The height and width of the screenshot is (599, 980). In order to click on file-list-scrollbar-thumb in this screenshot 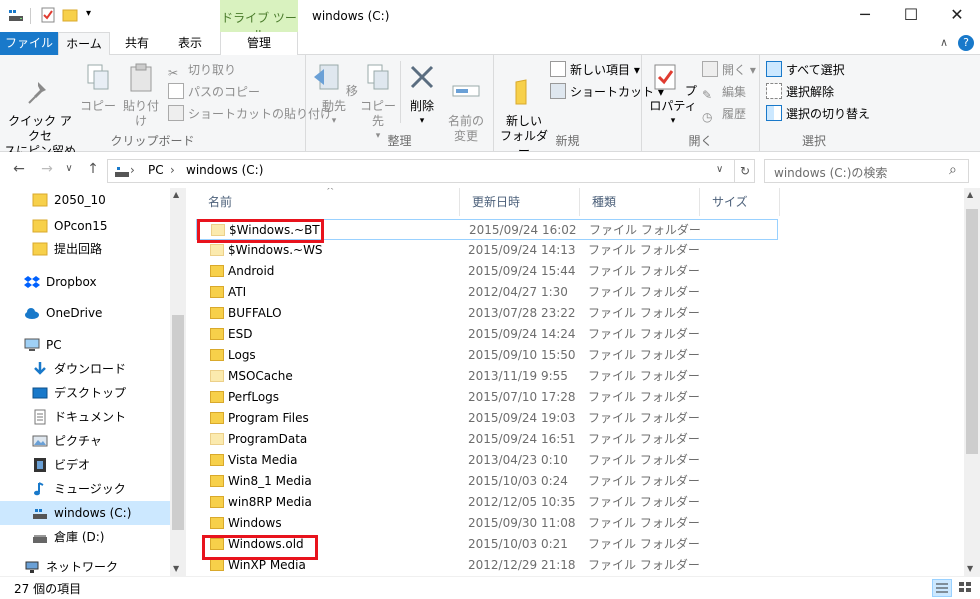, I will do `click(972, 331)`.